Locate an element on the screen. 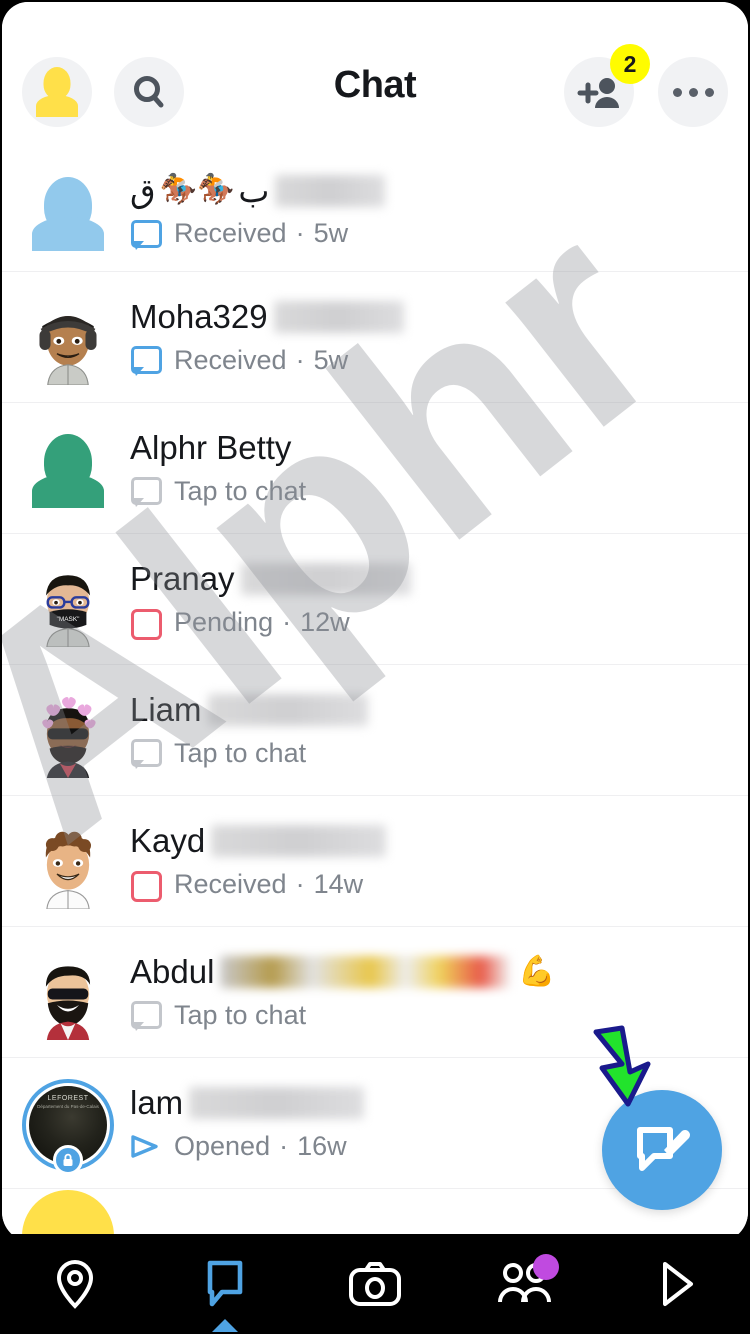  more-options-icon is located at coordinates (693, 92).